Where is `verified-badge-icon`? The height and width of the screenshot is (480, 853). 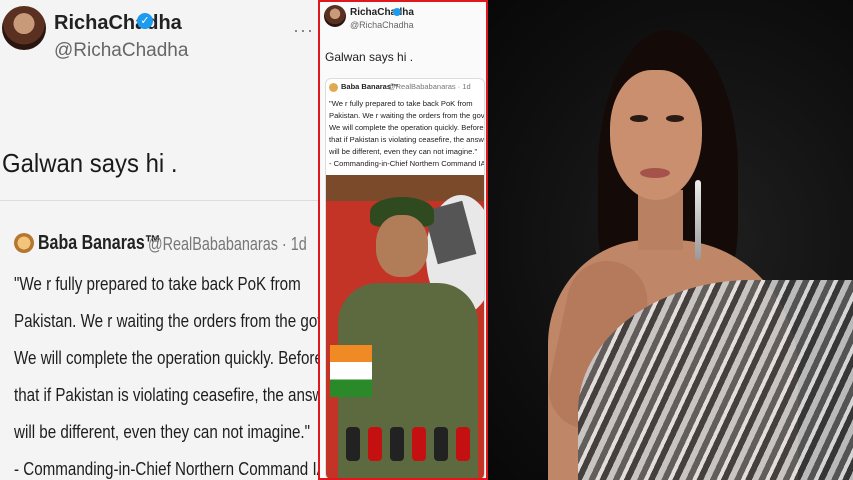
verified-badge-icon is located at coordinates (397, 12).